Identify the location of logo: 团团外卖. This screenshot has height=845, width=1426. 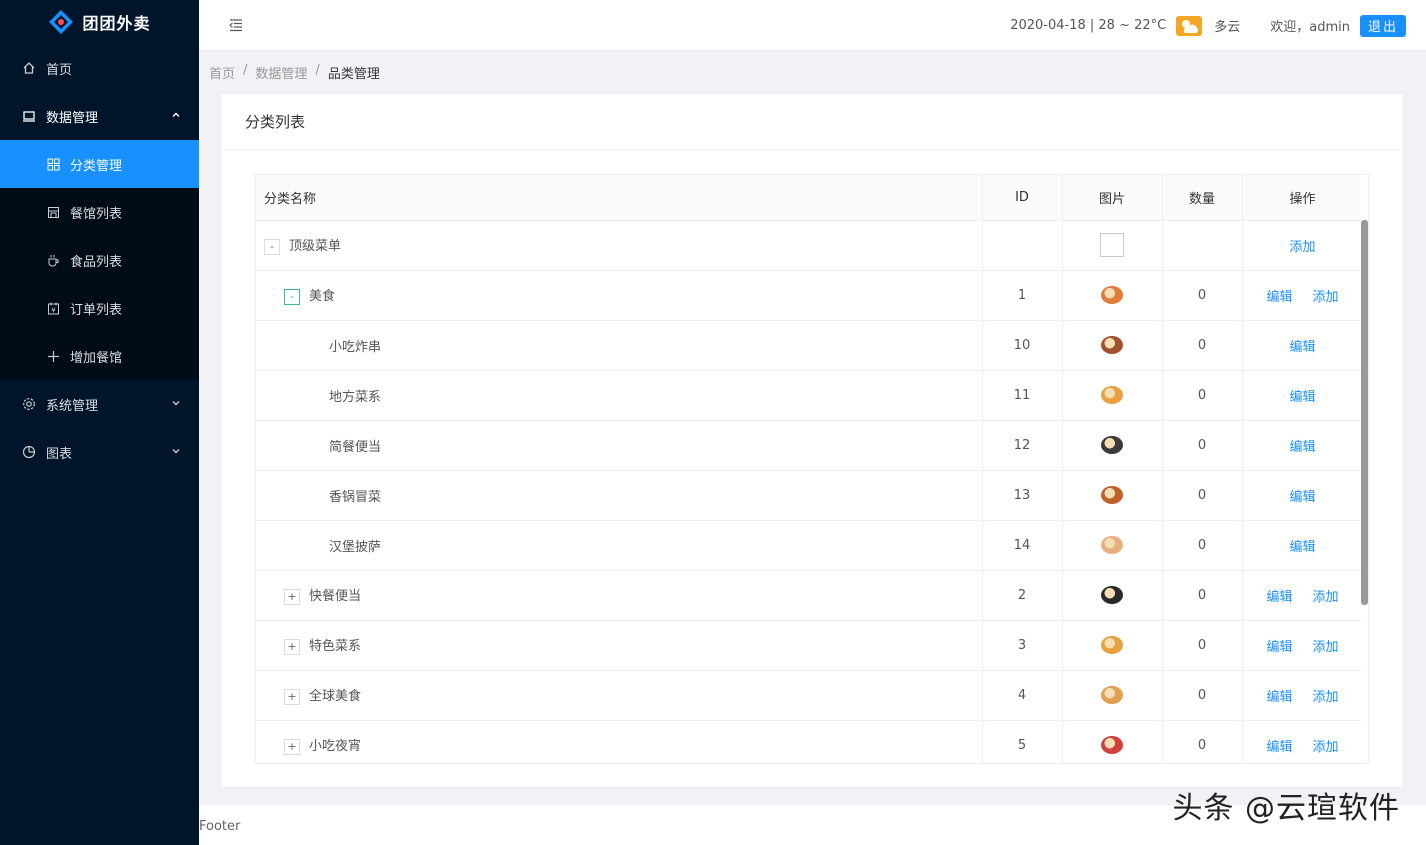
(99, 22).